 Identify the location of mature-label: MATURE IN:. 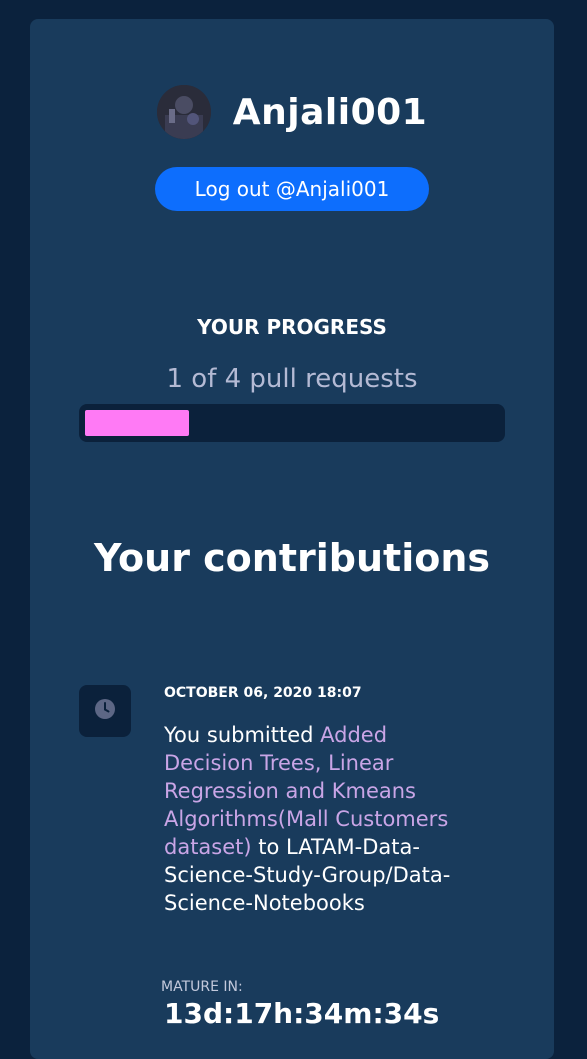
(202, 987).